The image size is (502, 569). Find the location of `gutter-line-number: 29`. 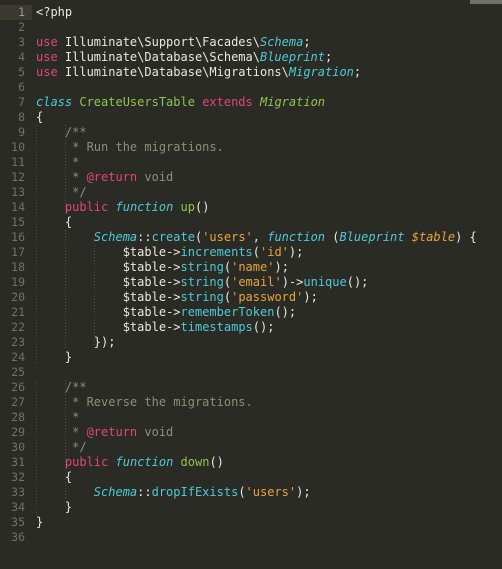

gutter-line-number: 29 is located at coordinates (18, 432).